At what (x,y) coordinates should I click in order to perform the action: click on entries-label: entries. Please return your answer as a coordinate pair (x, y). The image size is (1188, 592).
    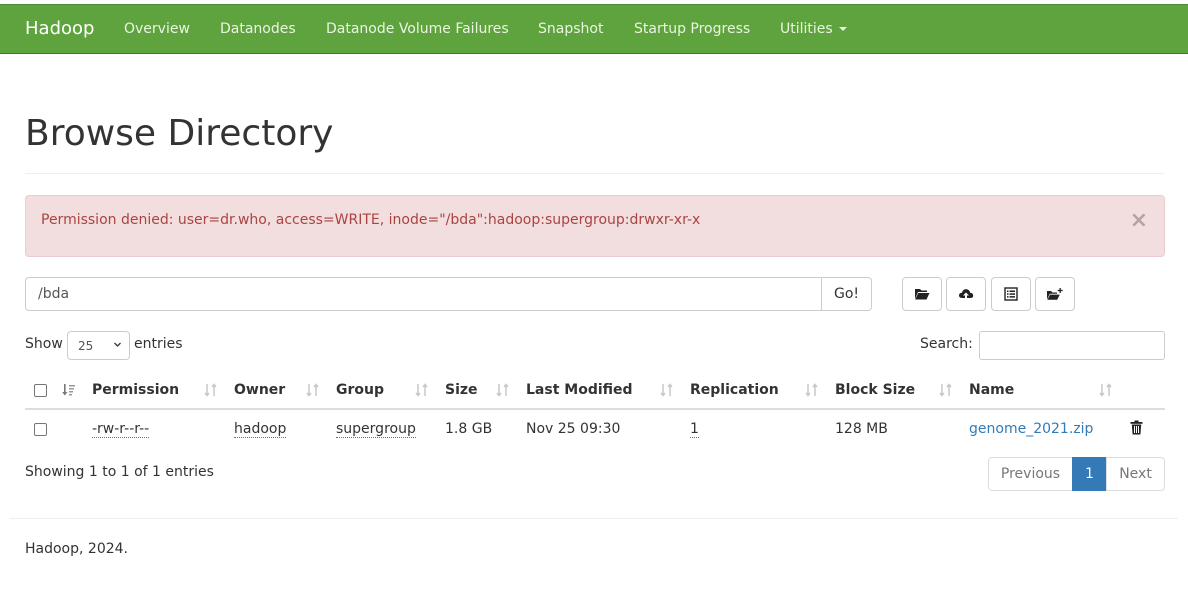
    Looking at the image, I should click on (158, 344).